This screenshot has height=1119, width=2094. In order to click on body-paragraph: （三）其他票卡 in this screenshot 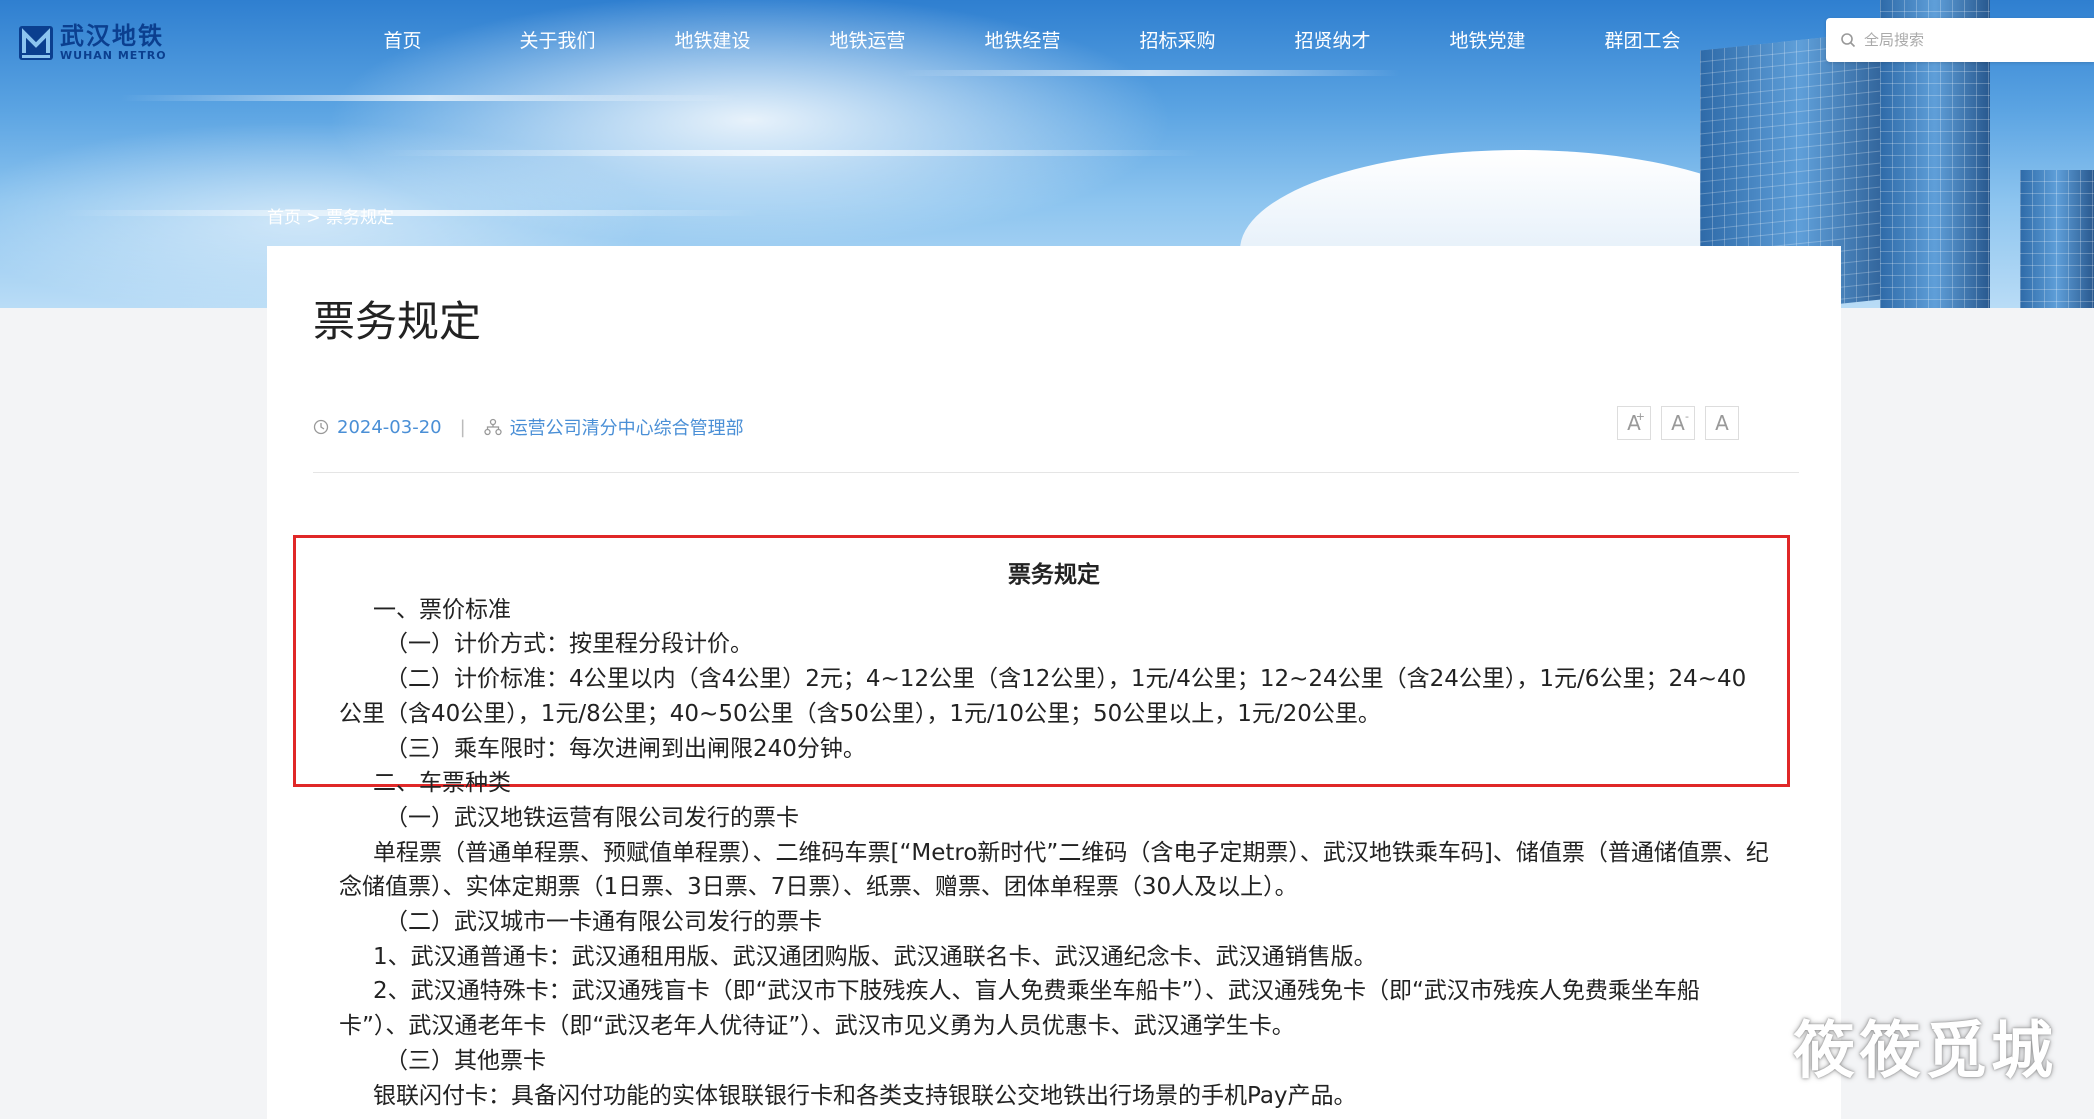, I will do `click(465, 1060)`.